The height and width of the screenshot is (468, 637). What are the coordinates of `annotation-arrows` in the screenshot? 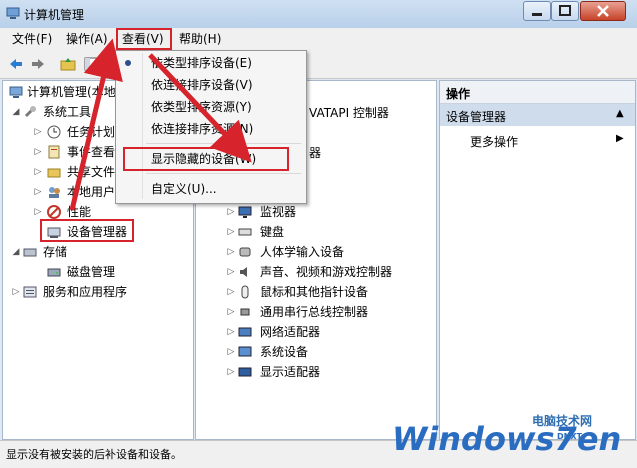 It's located at (160, 124).